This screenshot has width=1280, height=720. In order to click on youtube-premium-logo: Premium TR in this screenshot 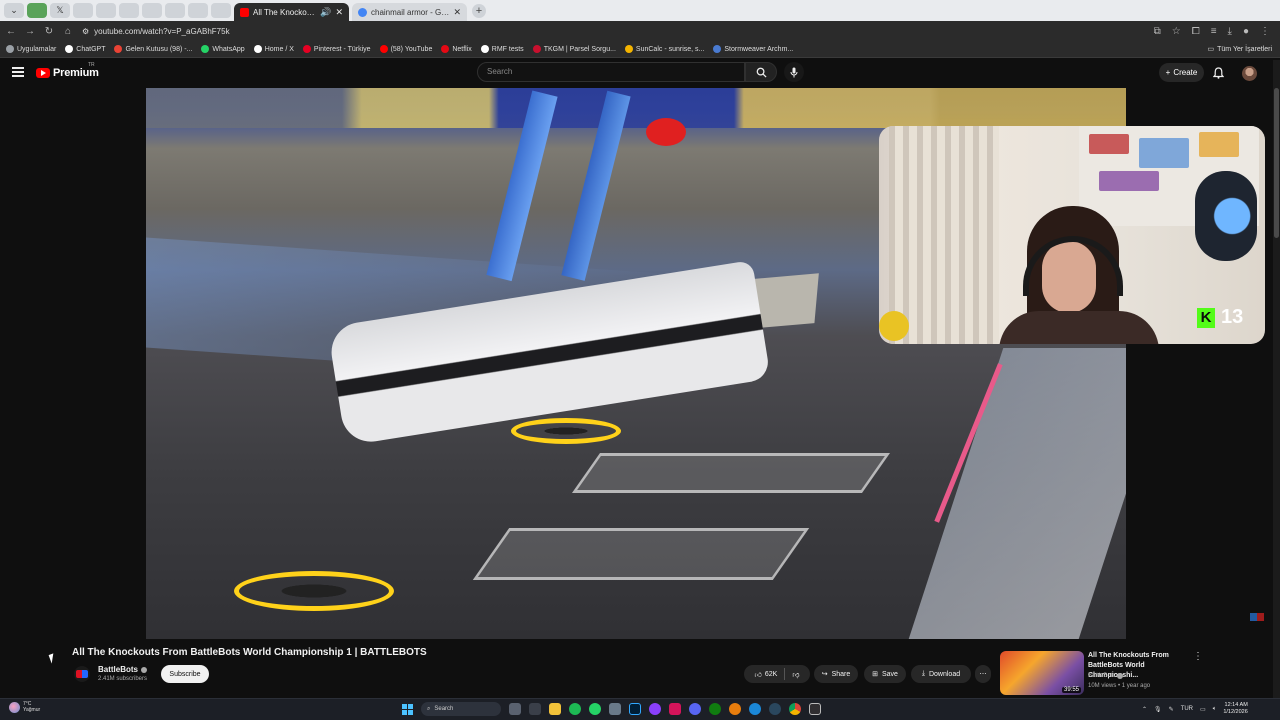, I will do `click(67, 70)`.